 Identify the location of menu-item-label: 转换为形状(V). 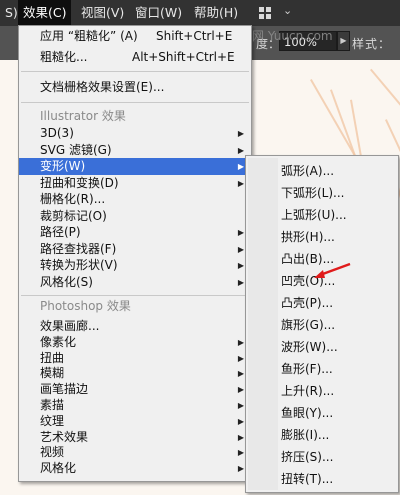
(79, 265).